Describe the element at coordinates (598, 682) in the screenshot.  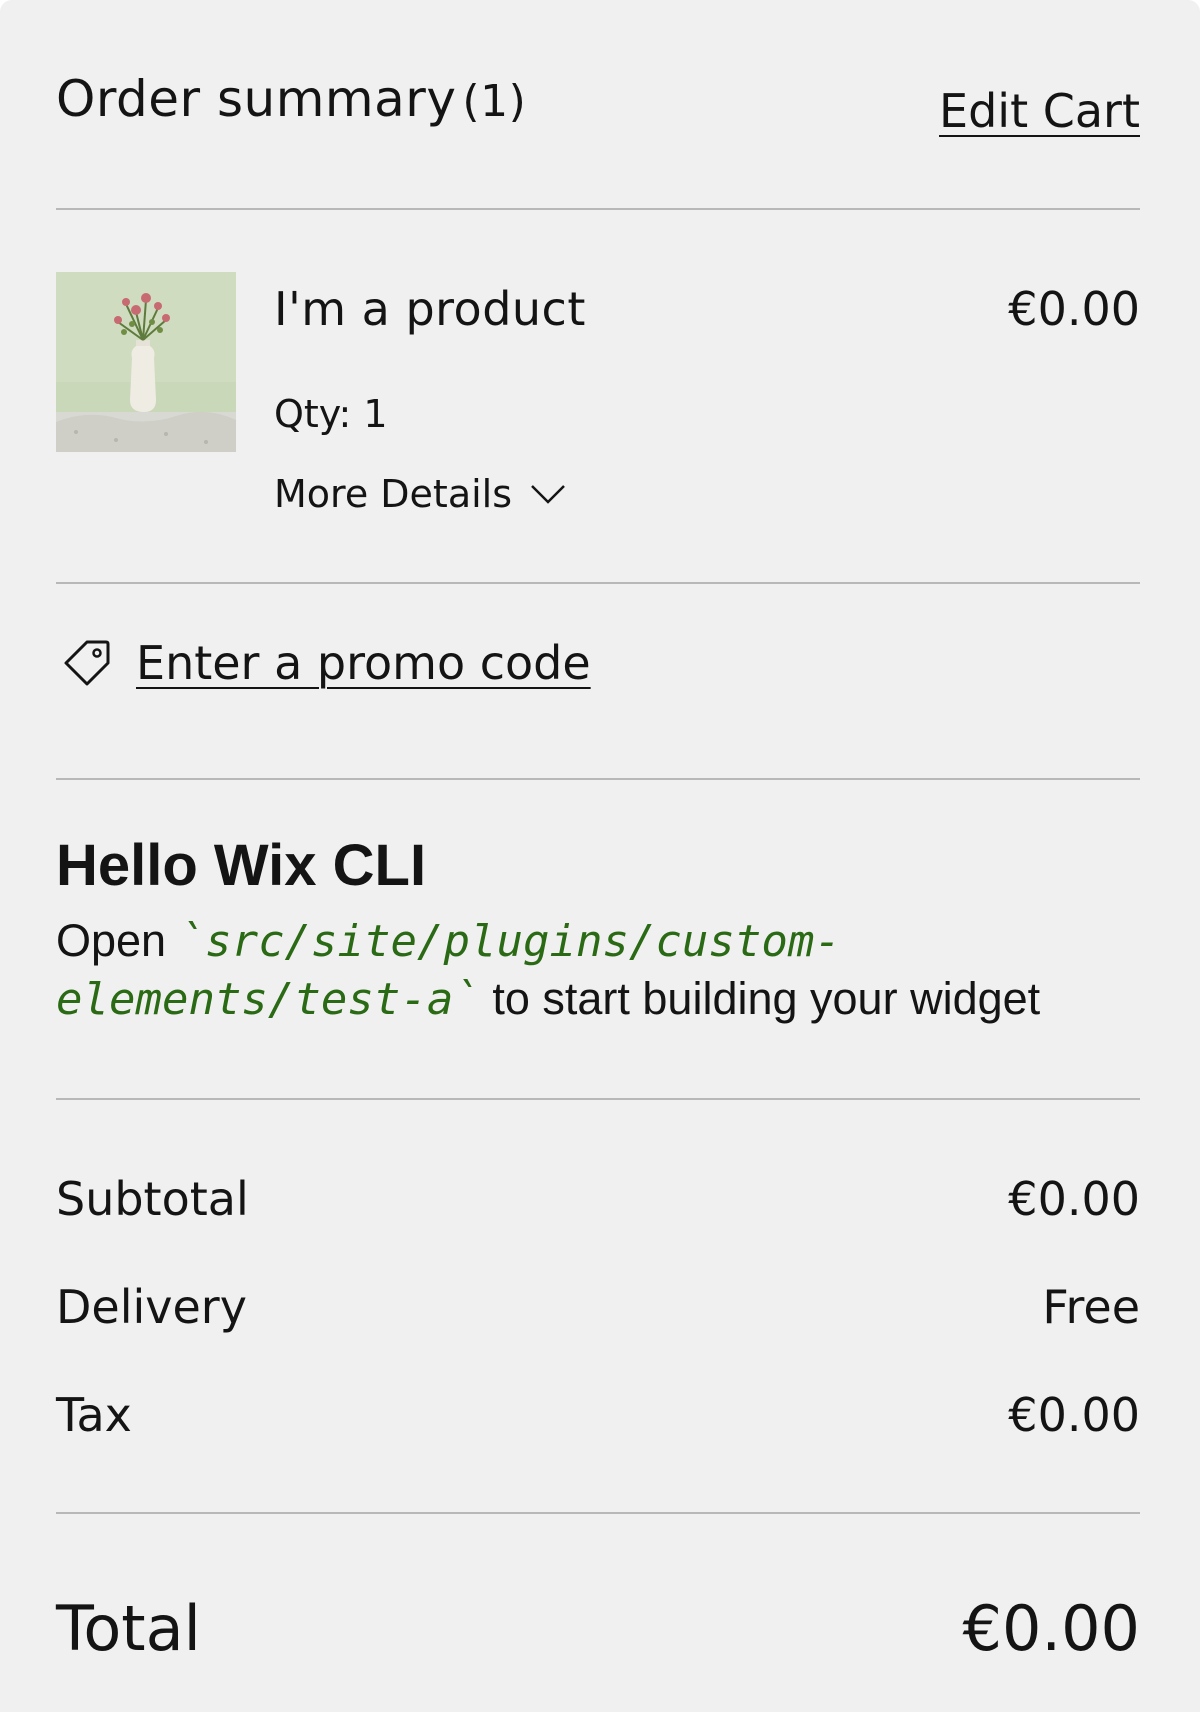
I see `promo-section: Enter a promo code` at that location.